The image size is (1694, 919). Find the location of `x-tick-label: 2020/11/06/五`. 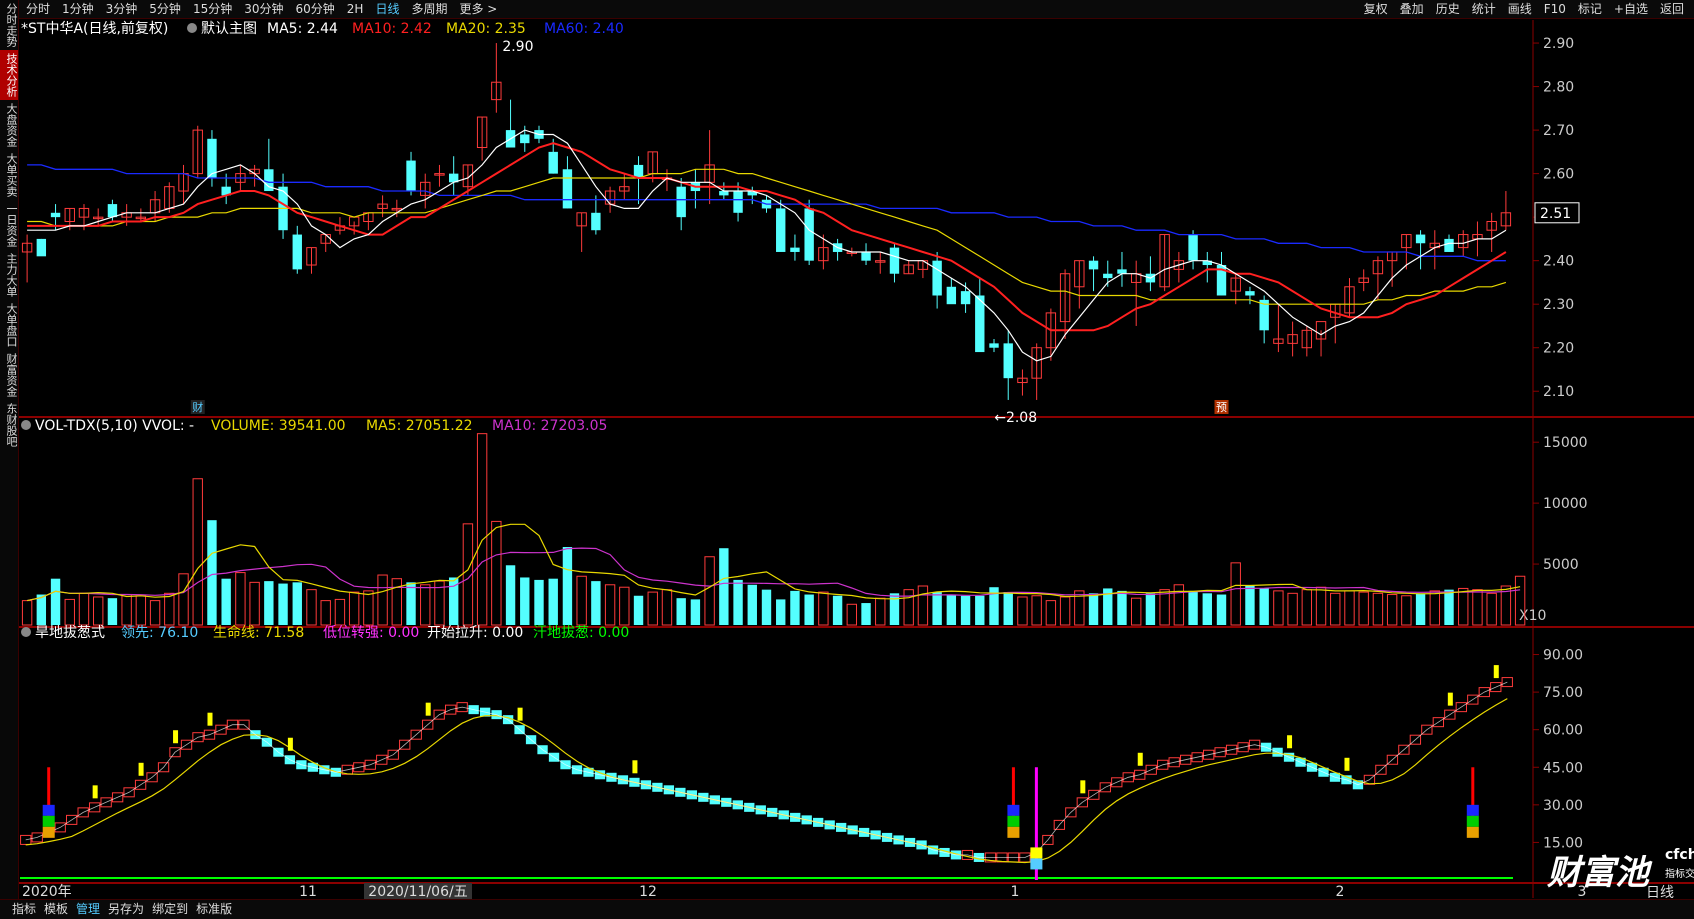

x-tick-label: 2020/11/06/五 is located at coordinates (417, 892).